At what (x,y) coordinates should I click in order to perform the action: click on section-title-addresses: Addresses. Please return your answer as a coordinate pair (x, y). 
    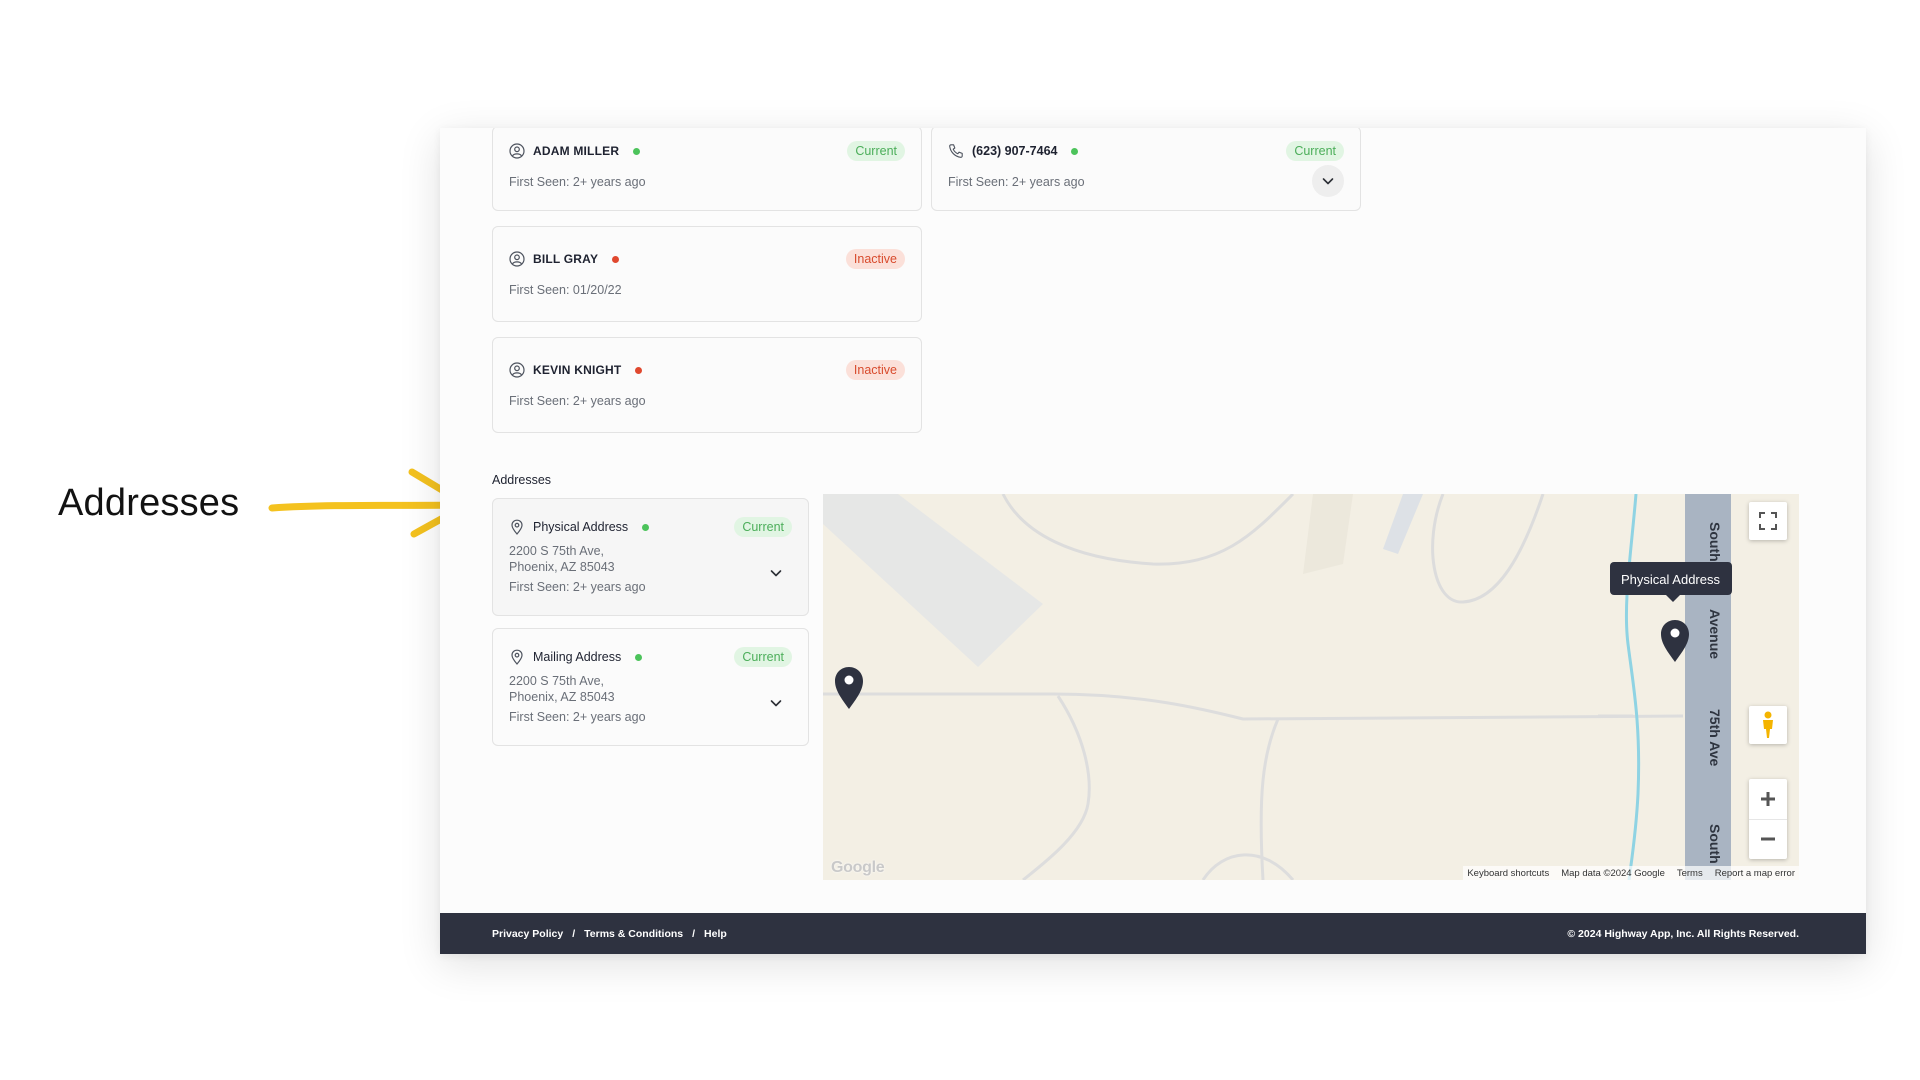
    Looking at the image, I should click on (522, 480).